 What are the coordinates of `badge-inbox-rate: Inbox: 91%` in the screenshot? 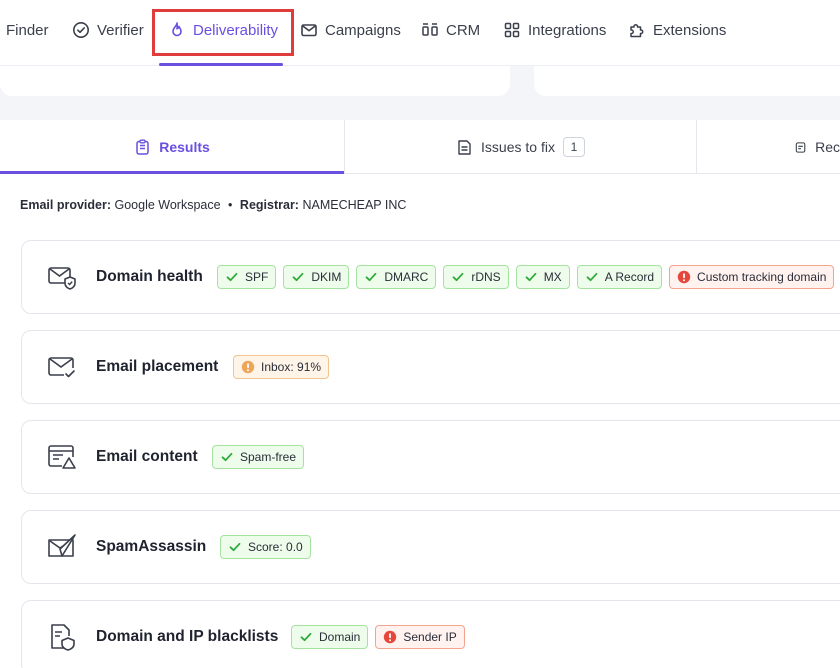 It's located at (281, 367).